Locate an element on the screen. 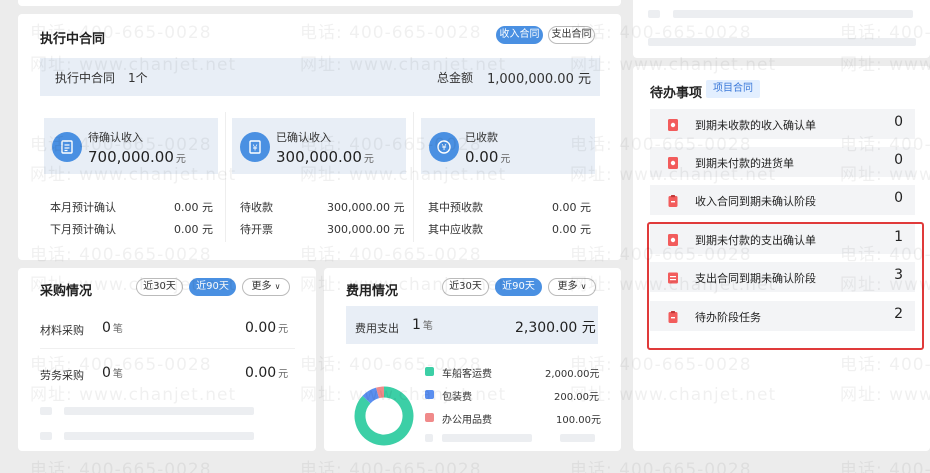  stat-value: 300,000.00 元 is located at coordinates (325, 157).